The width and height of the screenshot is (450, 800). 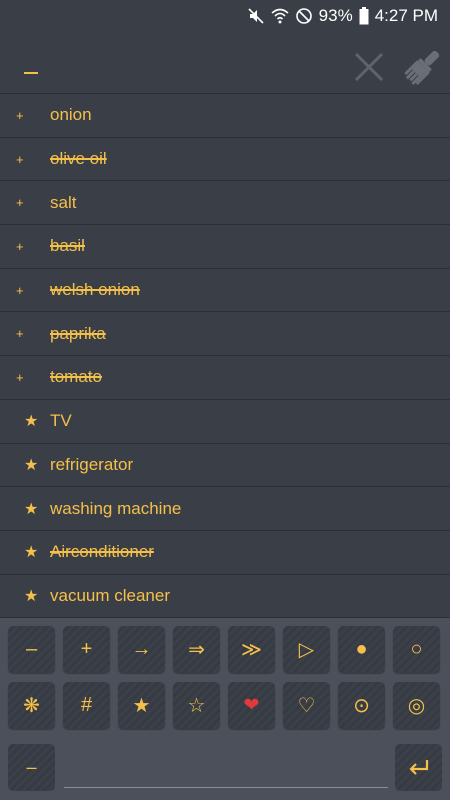 I want to click on double-arrow-key: ⇒, so click(x=196, y=649).